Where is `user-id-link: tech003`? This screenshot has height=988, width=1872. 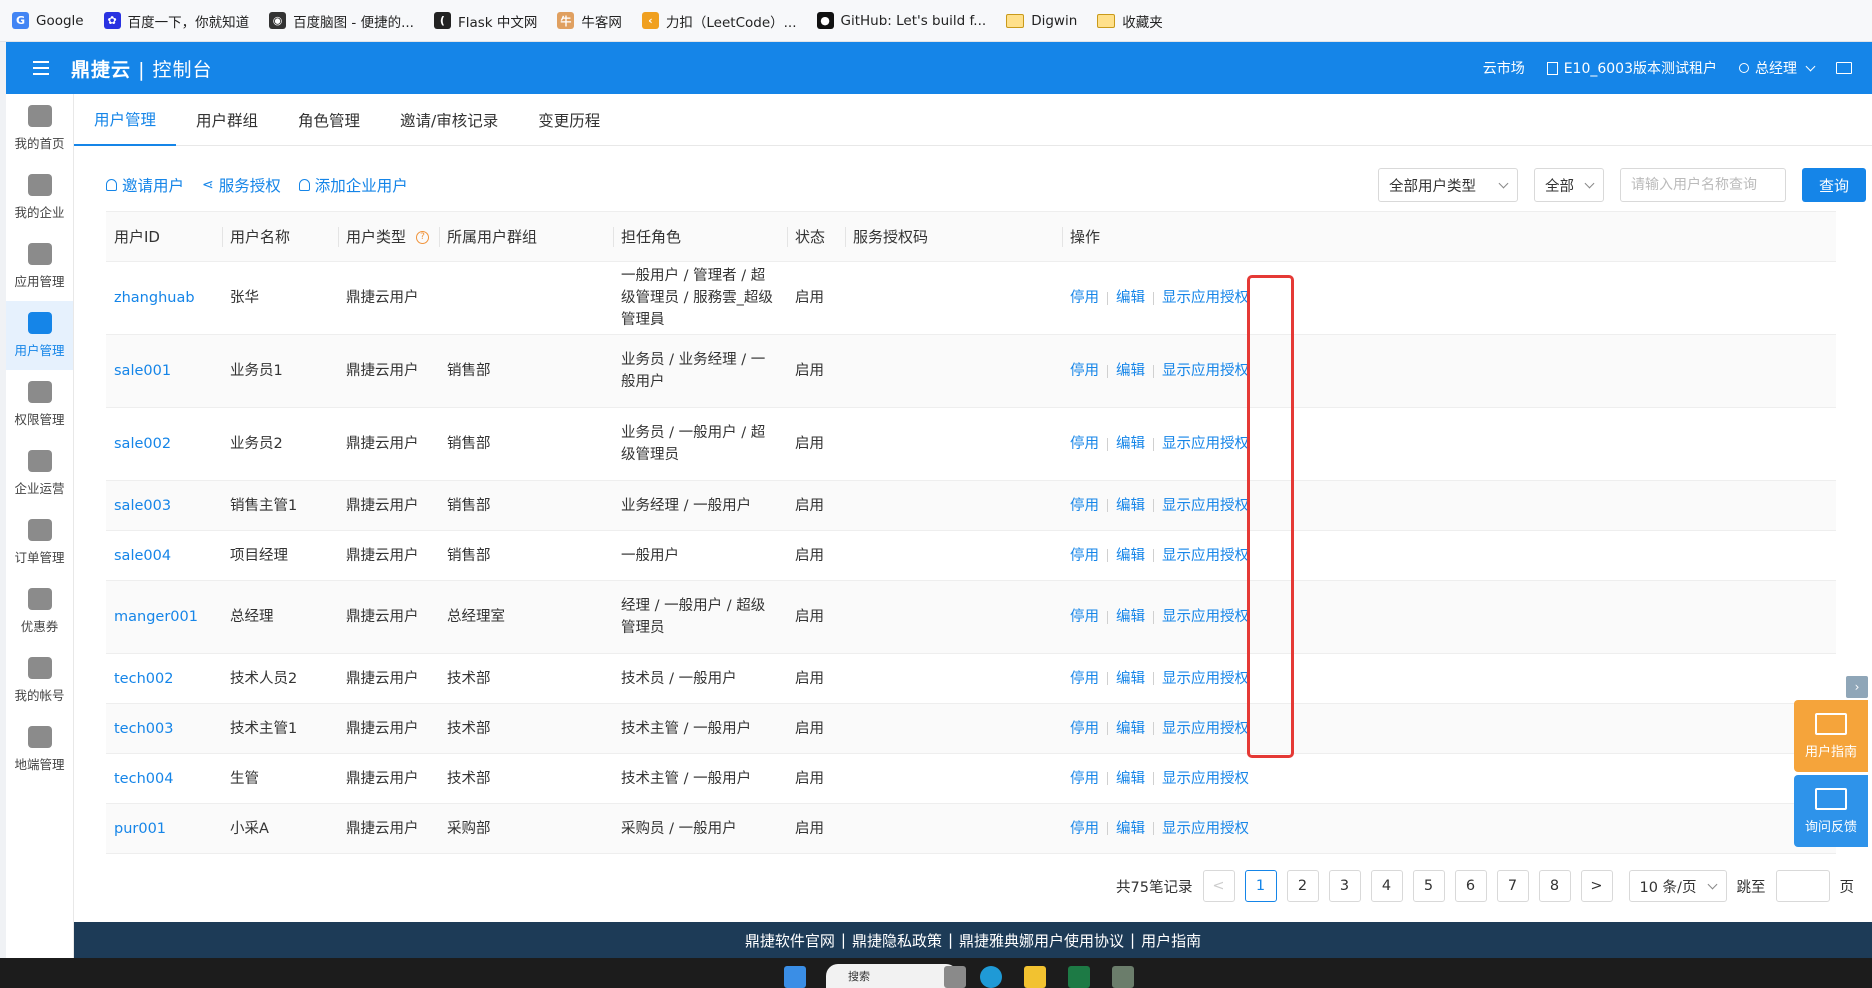
user-id-link: tech003 is located at coordinates (143, 729).